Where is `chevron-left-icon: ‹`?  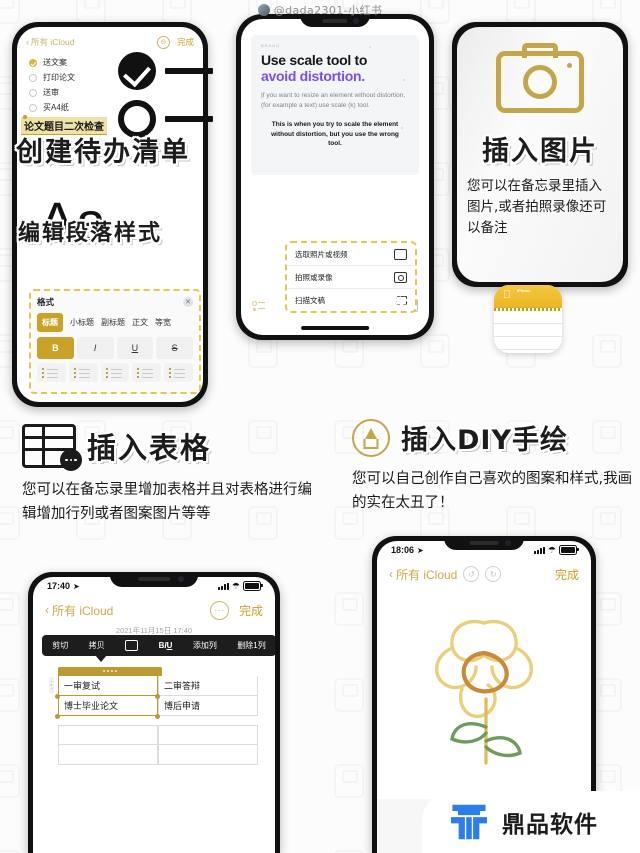
chevron-left-icon: ‹ is located at coordinates (27, 42).